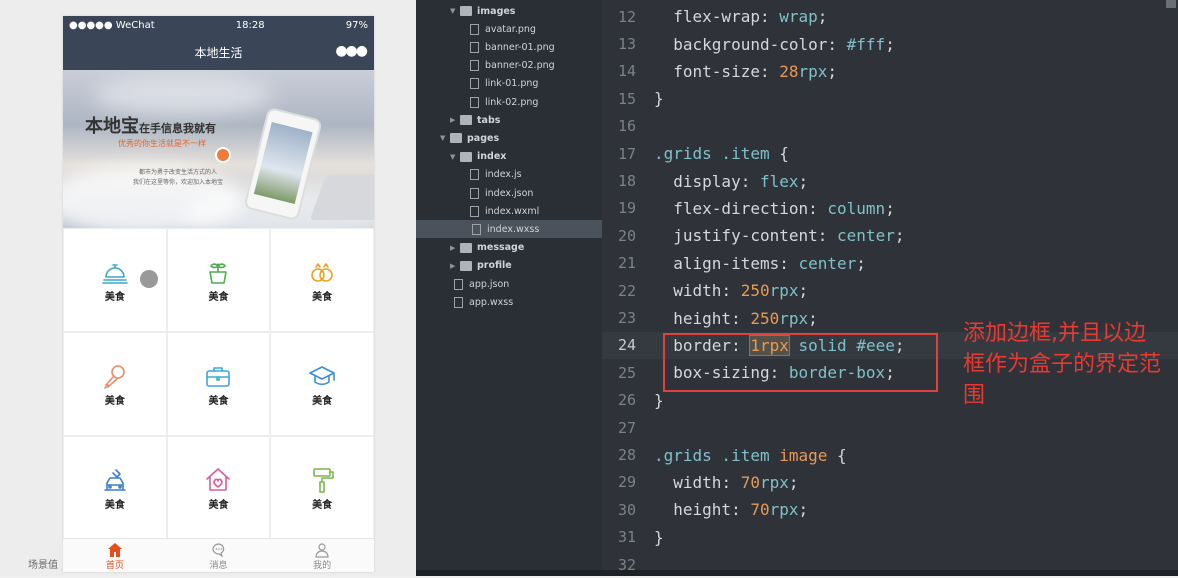 This screenshot has width=1178, height=578. I want to click on more-options-icon: ●●●, so click(351, 51).